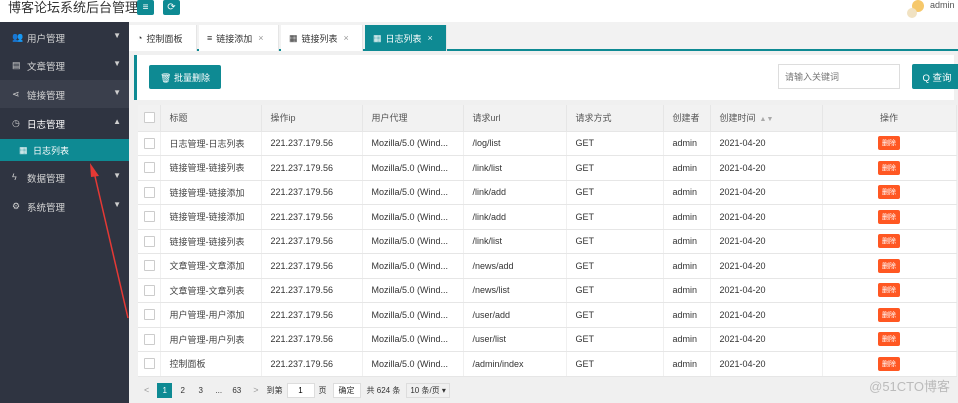  I want to click on next-page-icon: >, so click(255, 390).